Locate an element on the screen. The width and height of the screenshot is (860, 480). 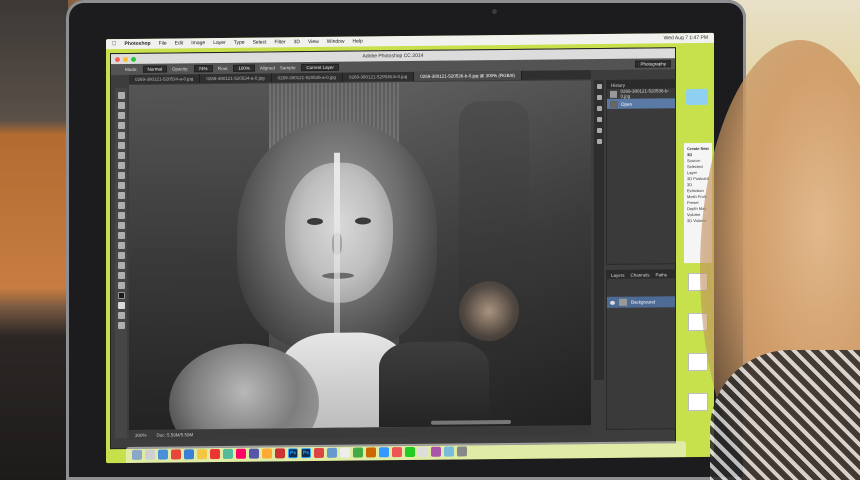
itunes-icon is located at coordinates (241, 453).